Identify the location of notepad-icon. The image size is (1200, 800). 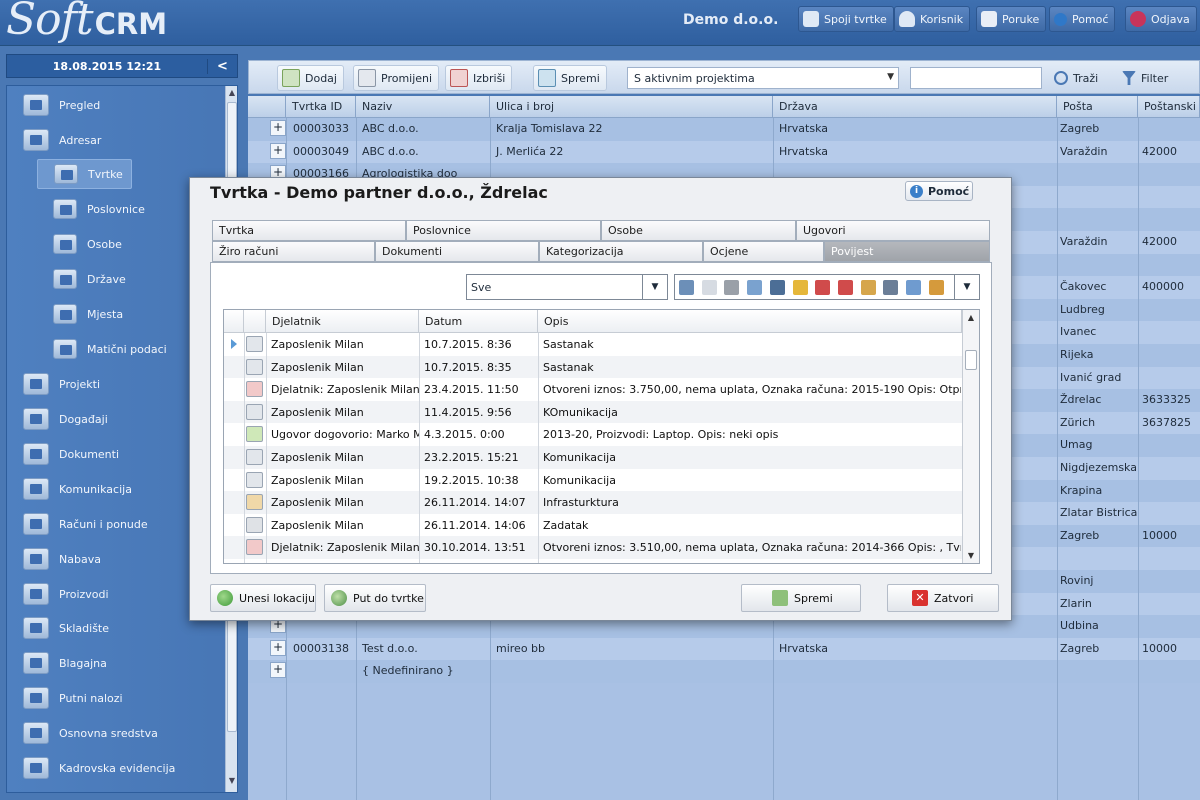
(913, 287).